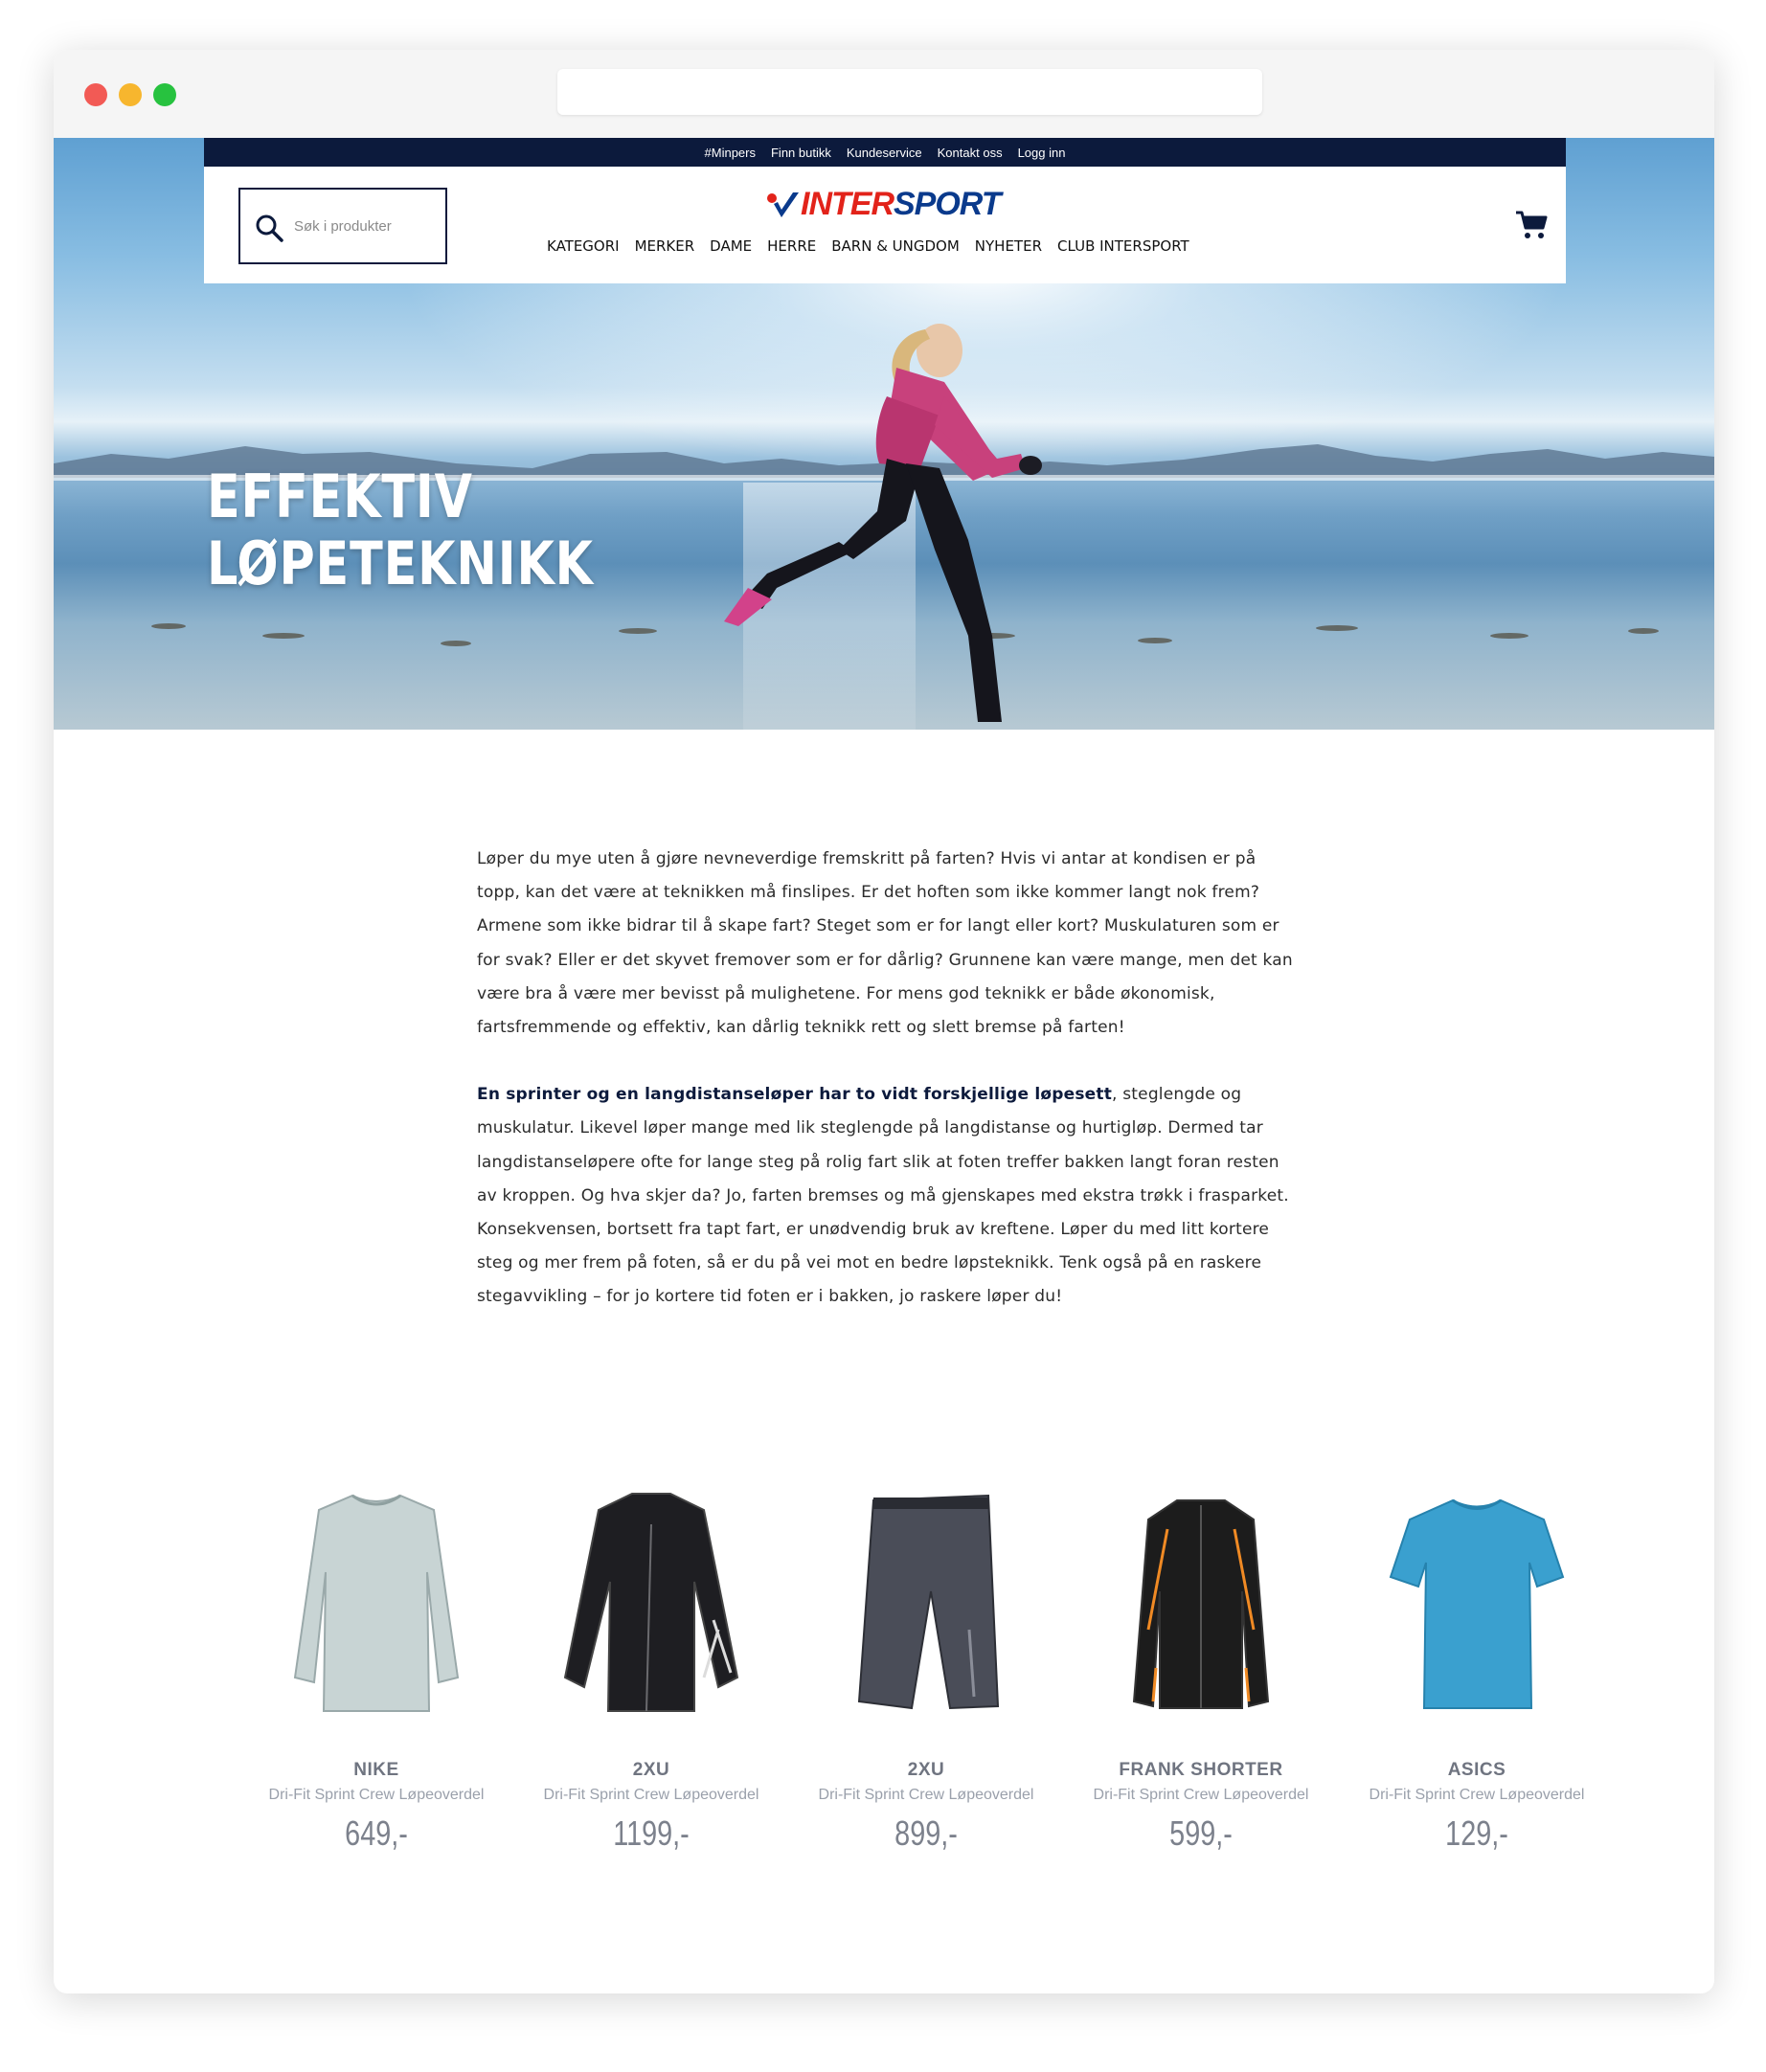  What do you see at coordinates (1476, 1833) in the screenshot?
I see `product-price: 129,-` at bounding box center [1476, 1833].